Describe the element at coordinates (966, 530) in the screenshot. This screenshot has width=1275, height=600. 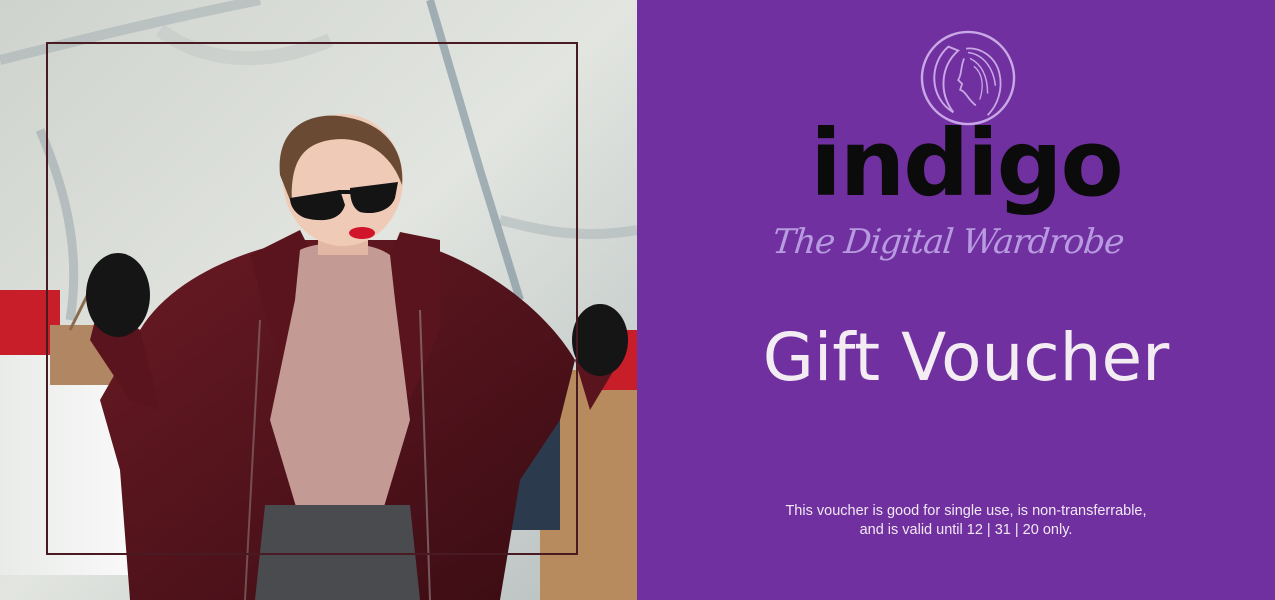
I see `voucher-terms-line-2: and is valid until 12 | 31 | 20 only.` at that location.